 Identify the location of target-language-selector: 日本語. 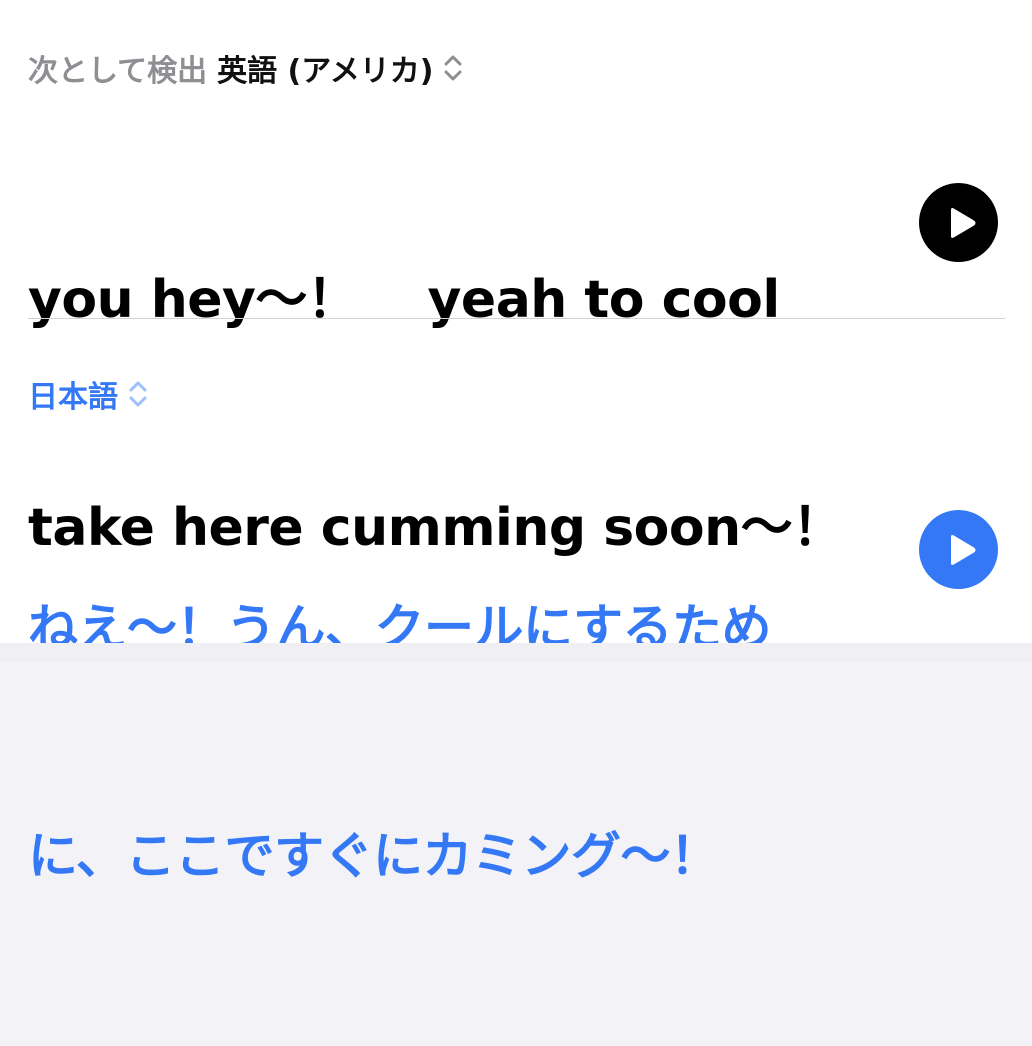
(88, 394).